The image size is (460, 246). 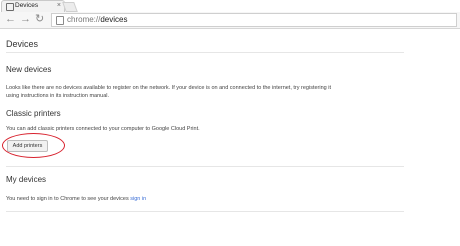 What do you see at coordinates (25, 19) in the screenshot?
I see `forward-arrow-icon: →` at bounding box center [25, 19].